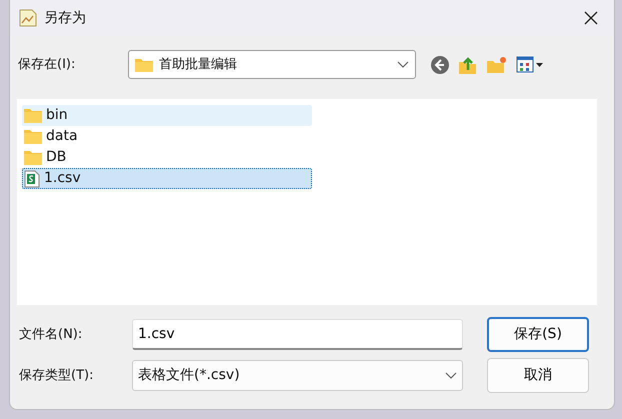 This screenshot has width=622, height=419. I want to click on new-folder-button, so click(497, 64).